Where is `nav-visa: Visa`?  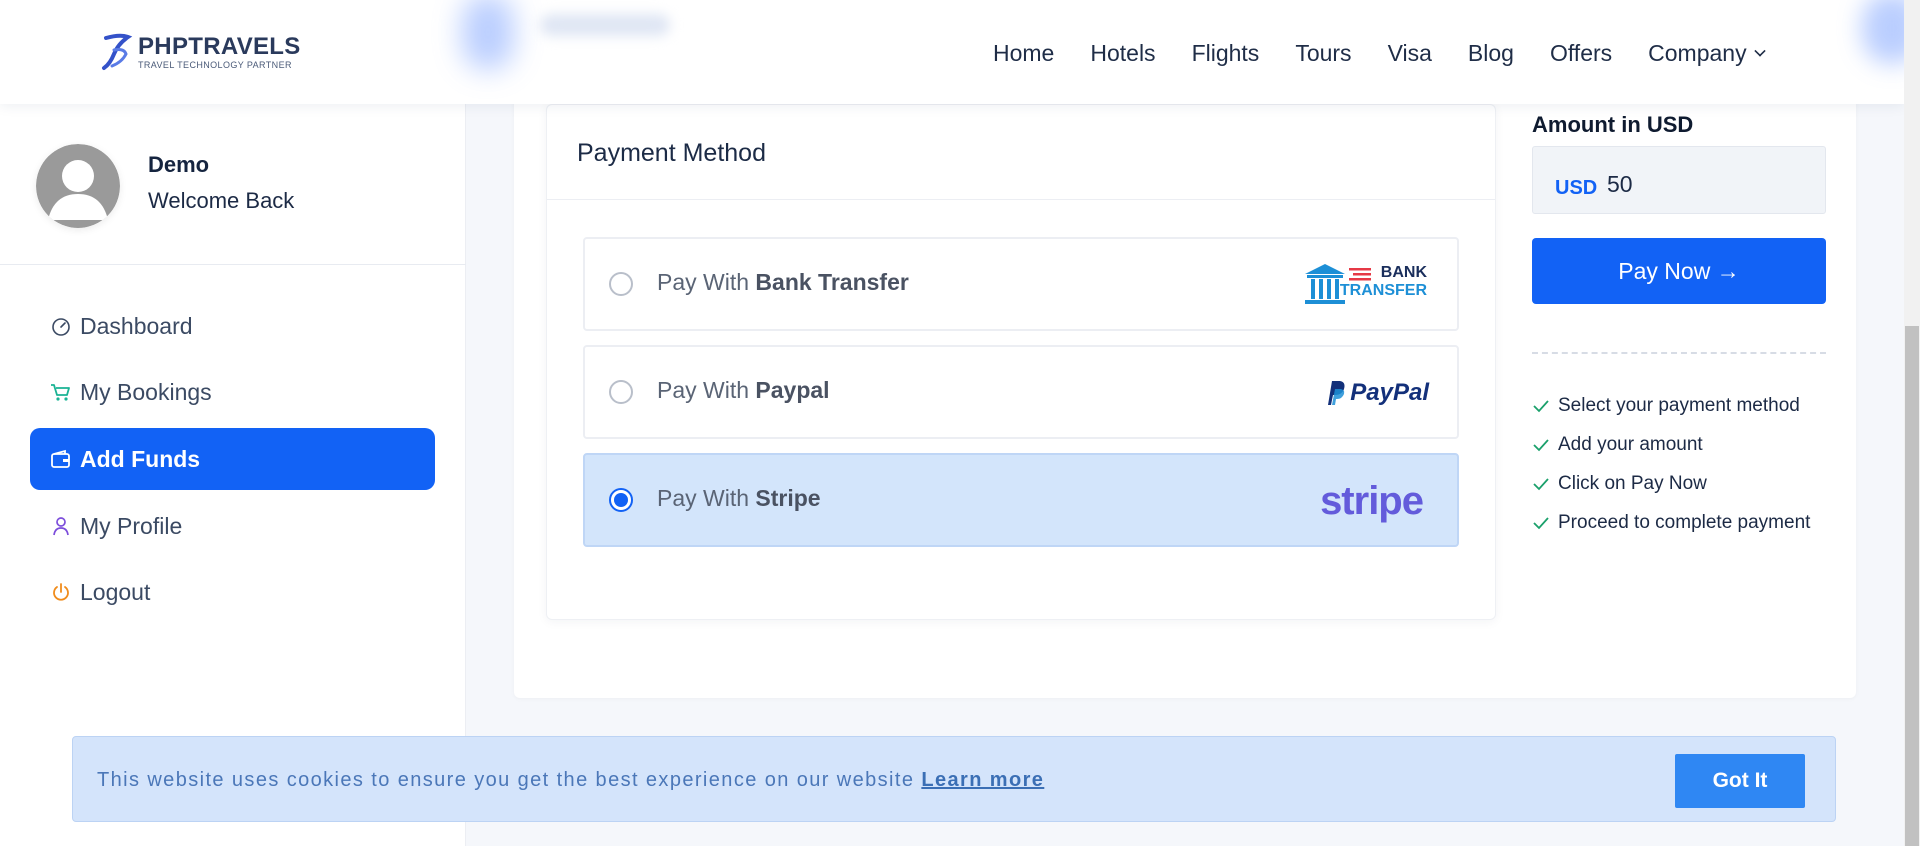
nav-visa: Visa is located at coordinates (1410, 53).